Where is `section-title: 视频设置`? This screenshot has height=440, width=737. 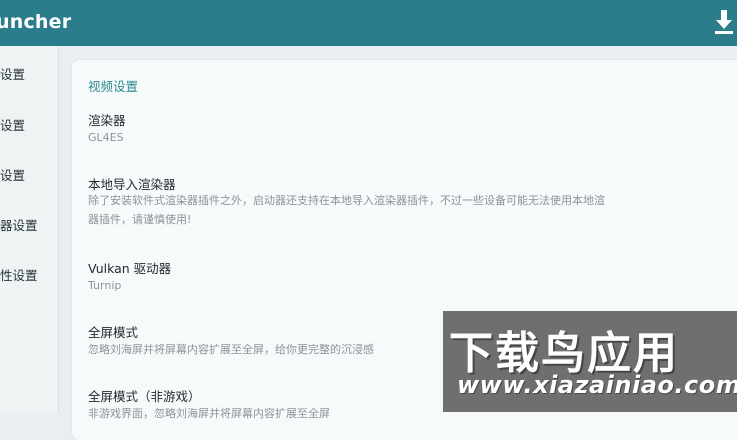 section-title: 视频设置 is located at coordinates (113, 86).